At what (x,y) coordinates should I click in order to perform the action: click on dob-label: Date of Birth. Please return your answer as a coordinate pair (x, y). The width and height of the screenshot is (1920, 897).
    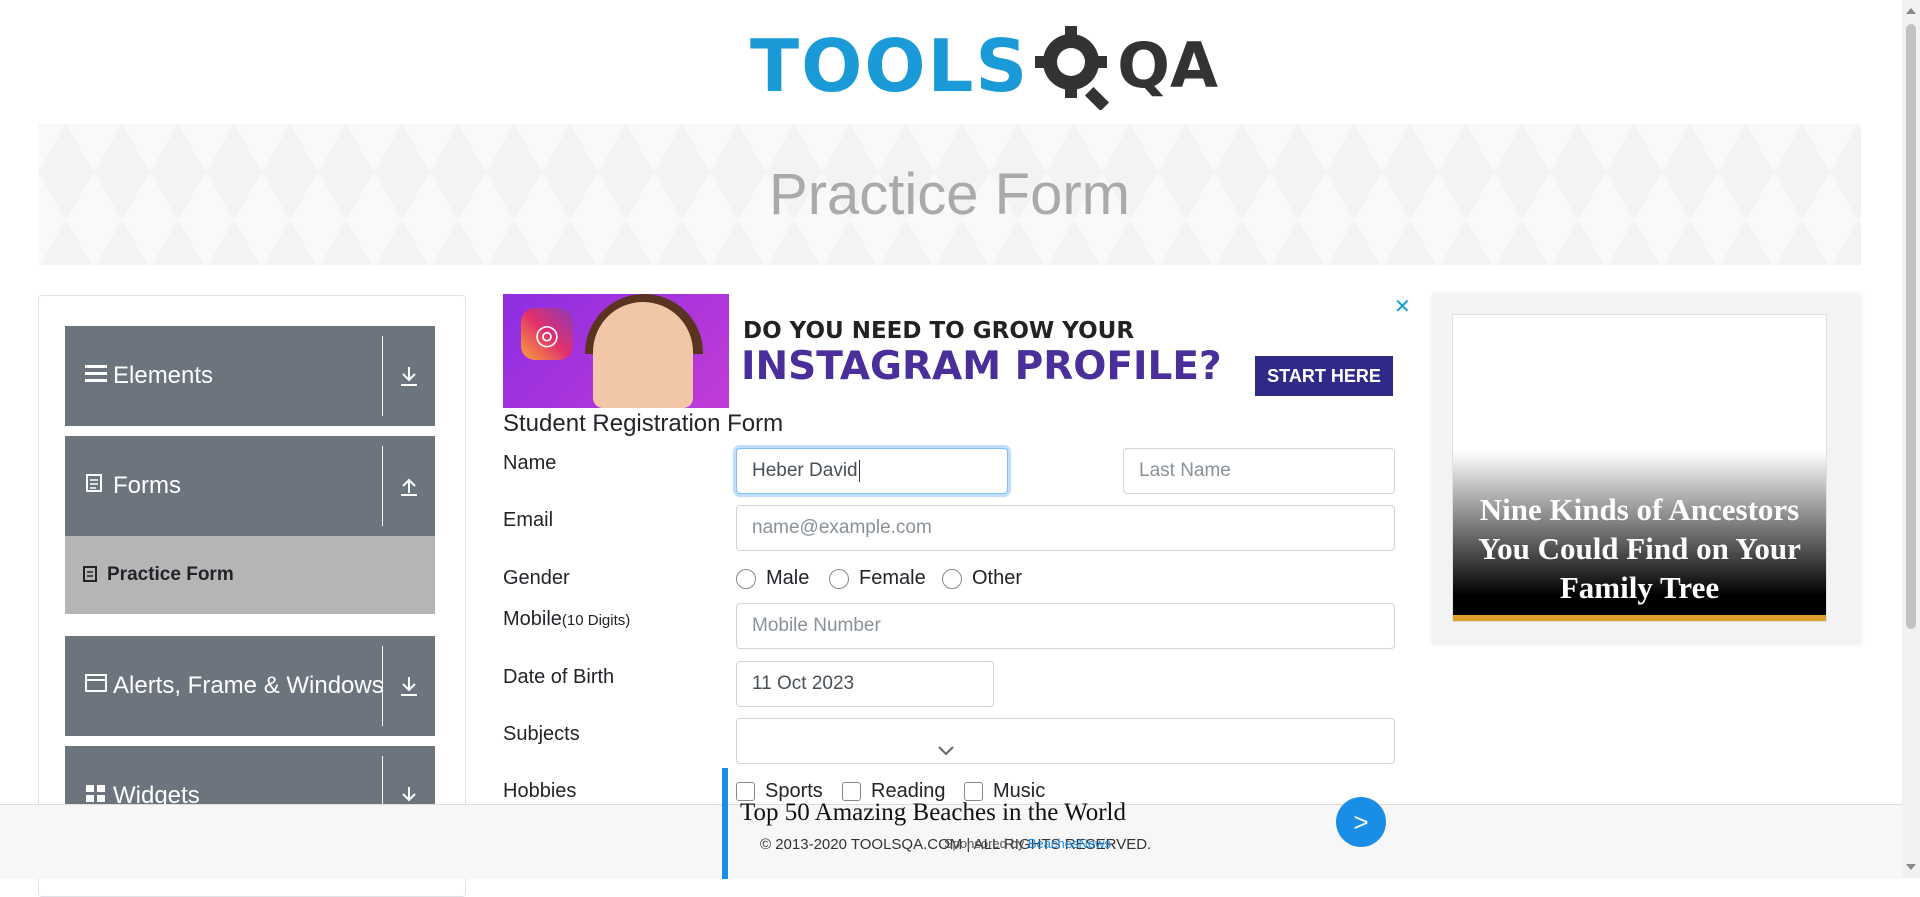
    Looking at the image, I should click on (559, 677).